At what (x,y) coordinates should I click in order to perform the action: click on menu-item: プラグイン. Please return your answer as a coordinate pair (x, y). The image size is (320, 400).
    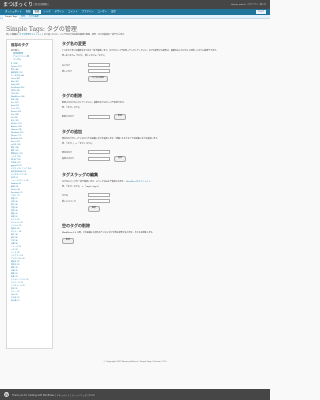
    Looking at the image, I should click on (88, 12).